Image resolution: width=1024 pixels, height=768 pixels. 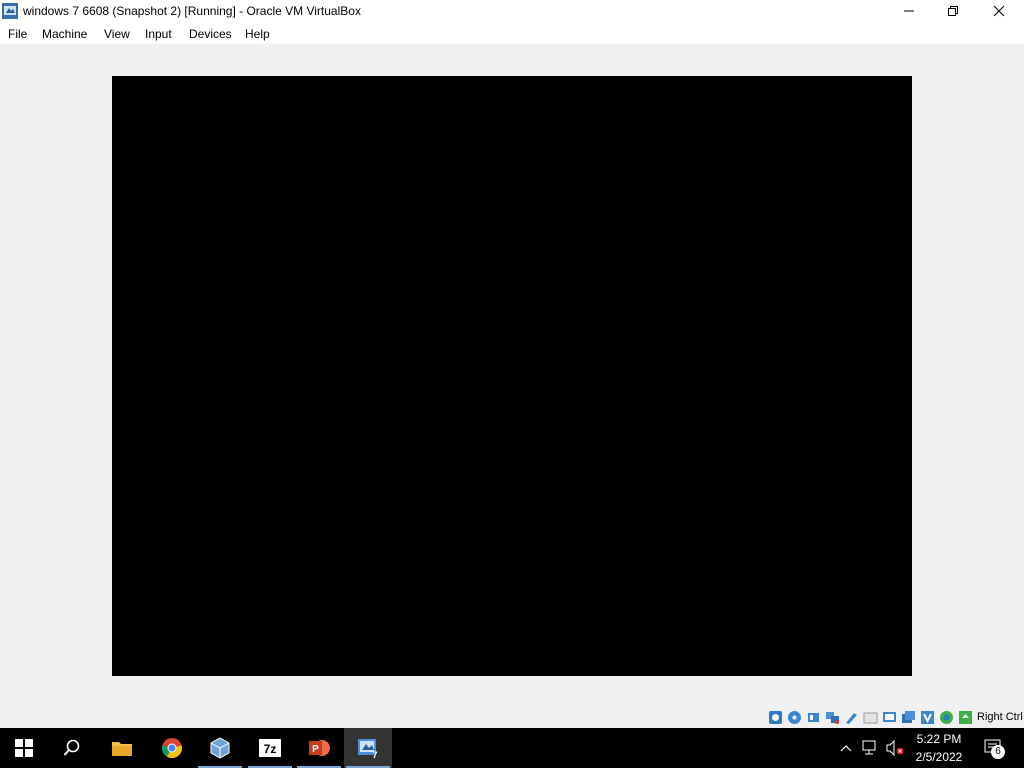 I want to click on search-icon, so click(x=71, y=747).